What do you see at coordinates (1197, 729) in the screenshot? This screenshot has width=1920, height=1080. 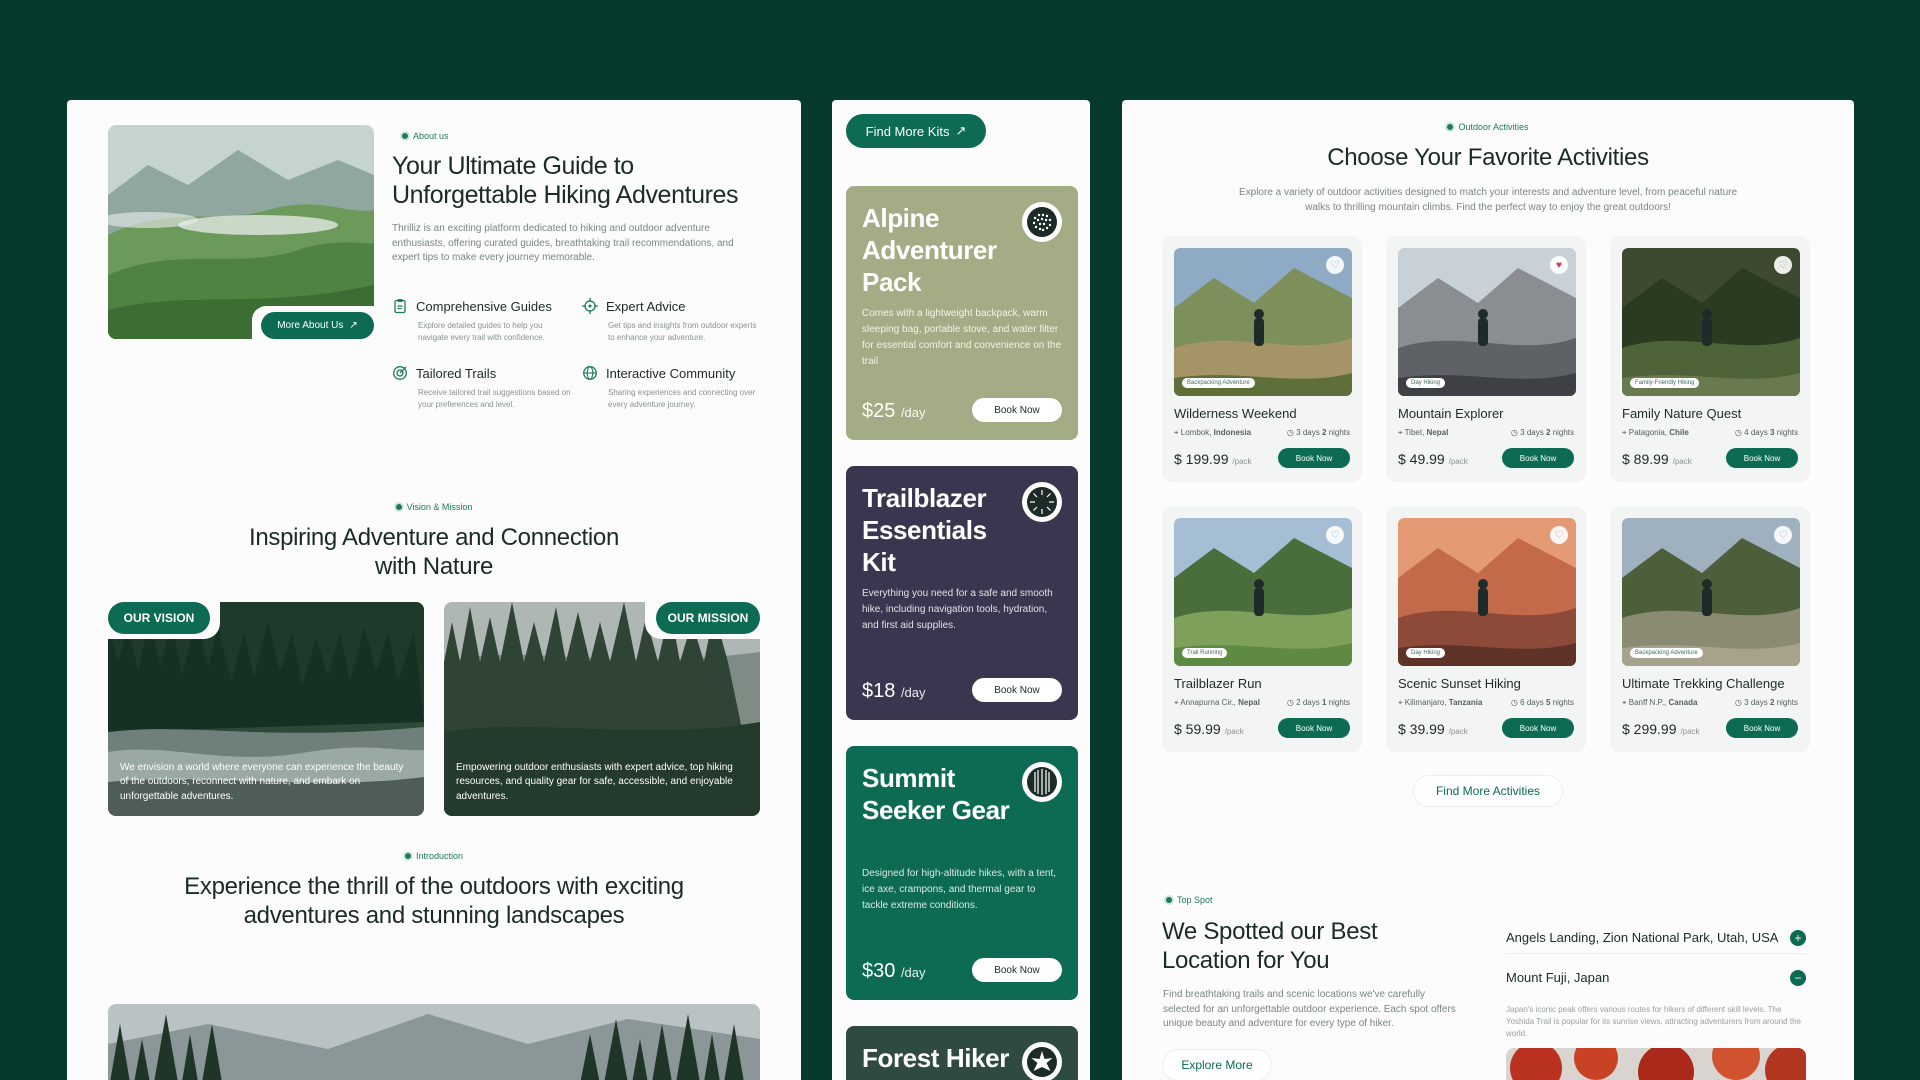 I see `activity-price-value: $ 59.99` at bounding box center [1197, 729].